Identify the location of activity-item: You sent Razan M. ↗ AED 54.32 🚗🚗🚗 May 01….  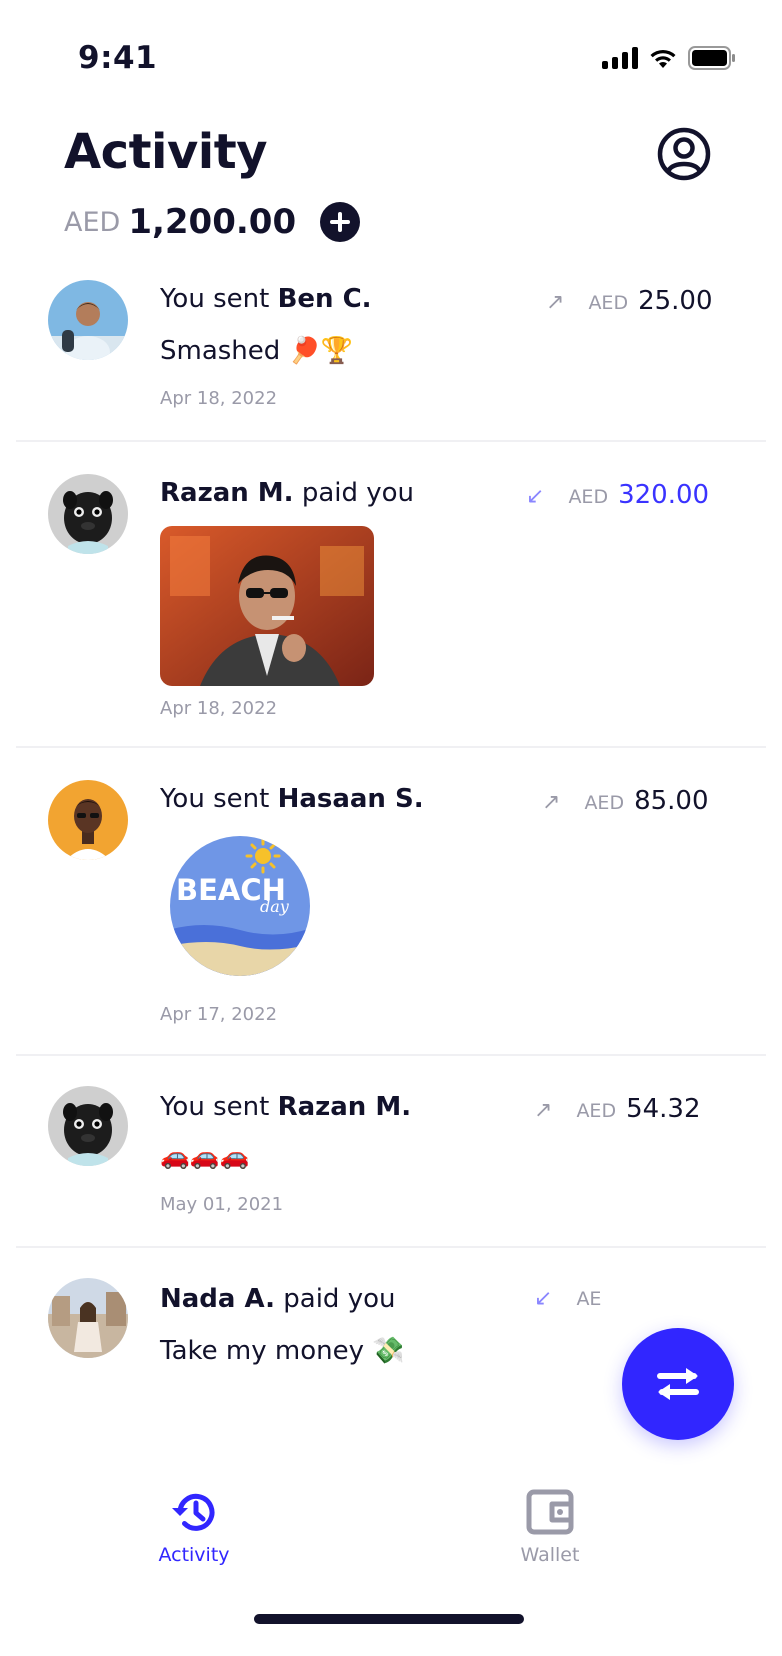
(391, 1152).